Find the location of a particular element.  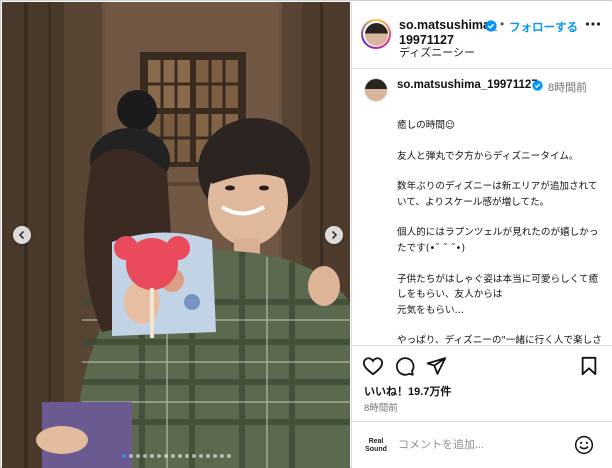

author-avatar is located at coordinates (376, 34).